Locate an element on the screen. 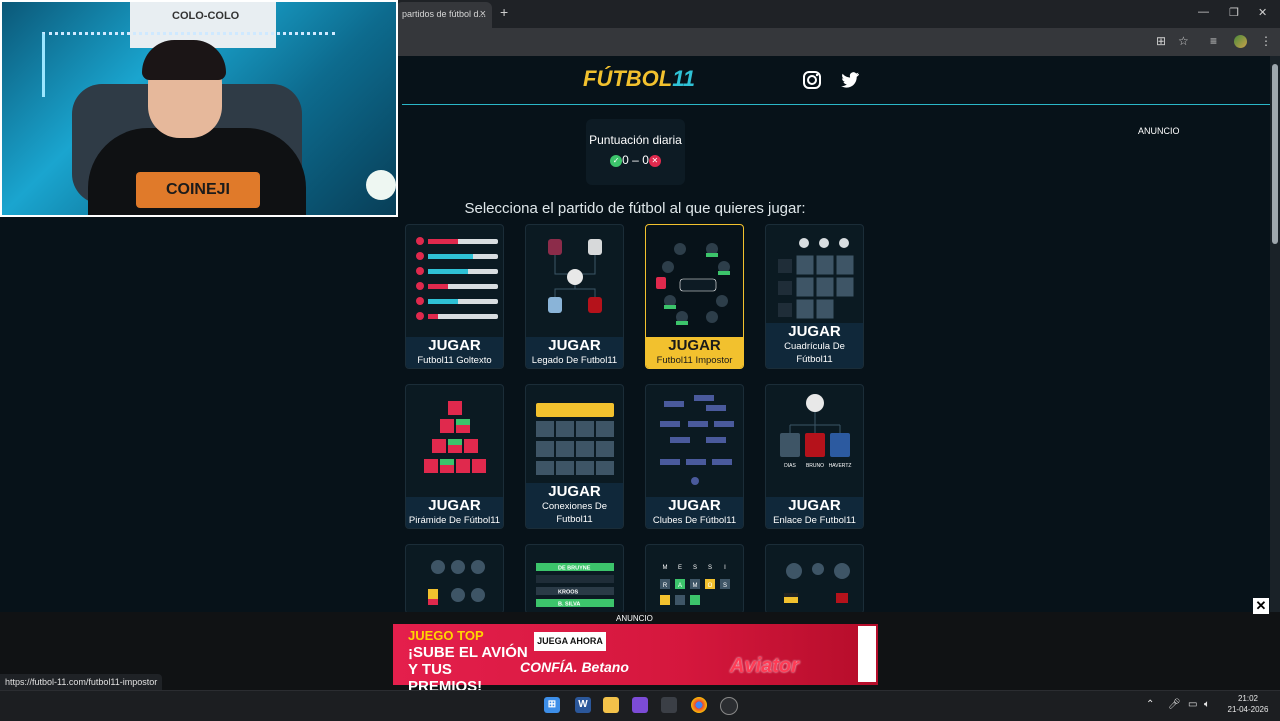  letter-8: M is located at coordinates (695, 586).